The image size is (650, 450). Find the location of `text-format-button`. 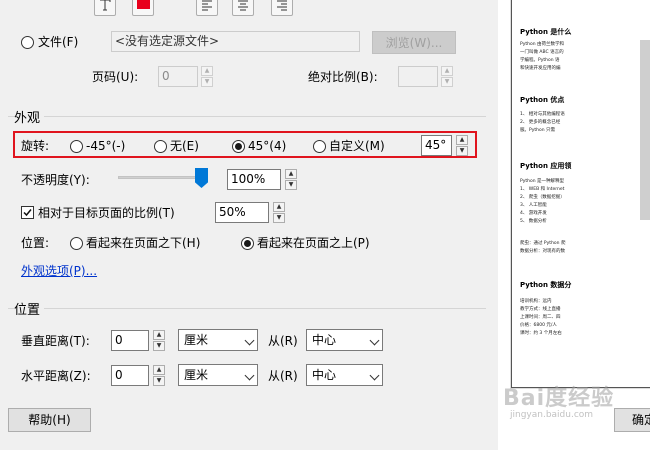

text-format-button is located at coordinates (105, 8).